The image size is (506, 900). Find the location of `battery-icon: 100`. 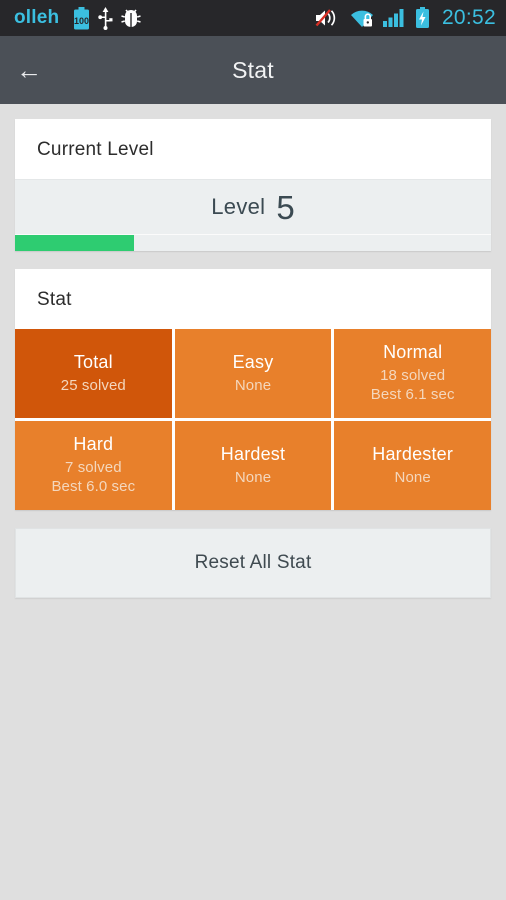

battery-icon: 100 is located at coordinates (81, 18).